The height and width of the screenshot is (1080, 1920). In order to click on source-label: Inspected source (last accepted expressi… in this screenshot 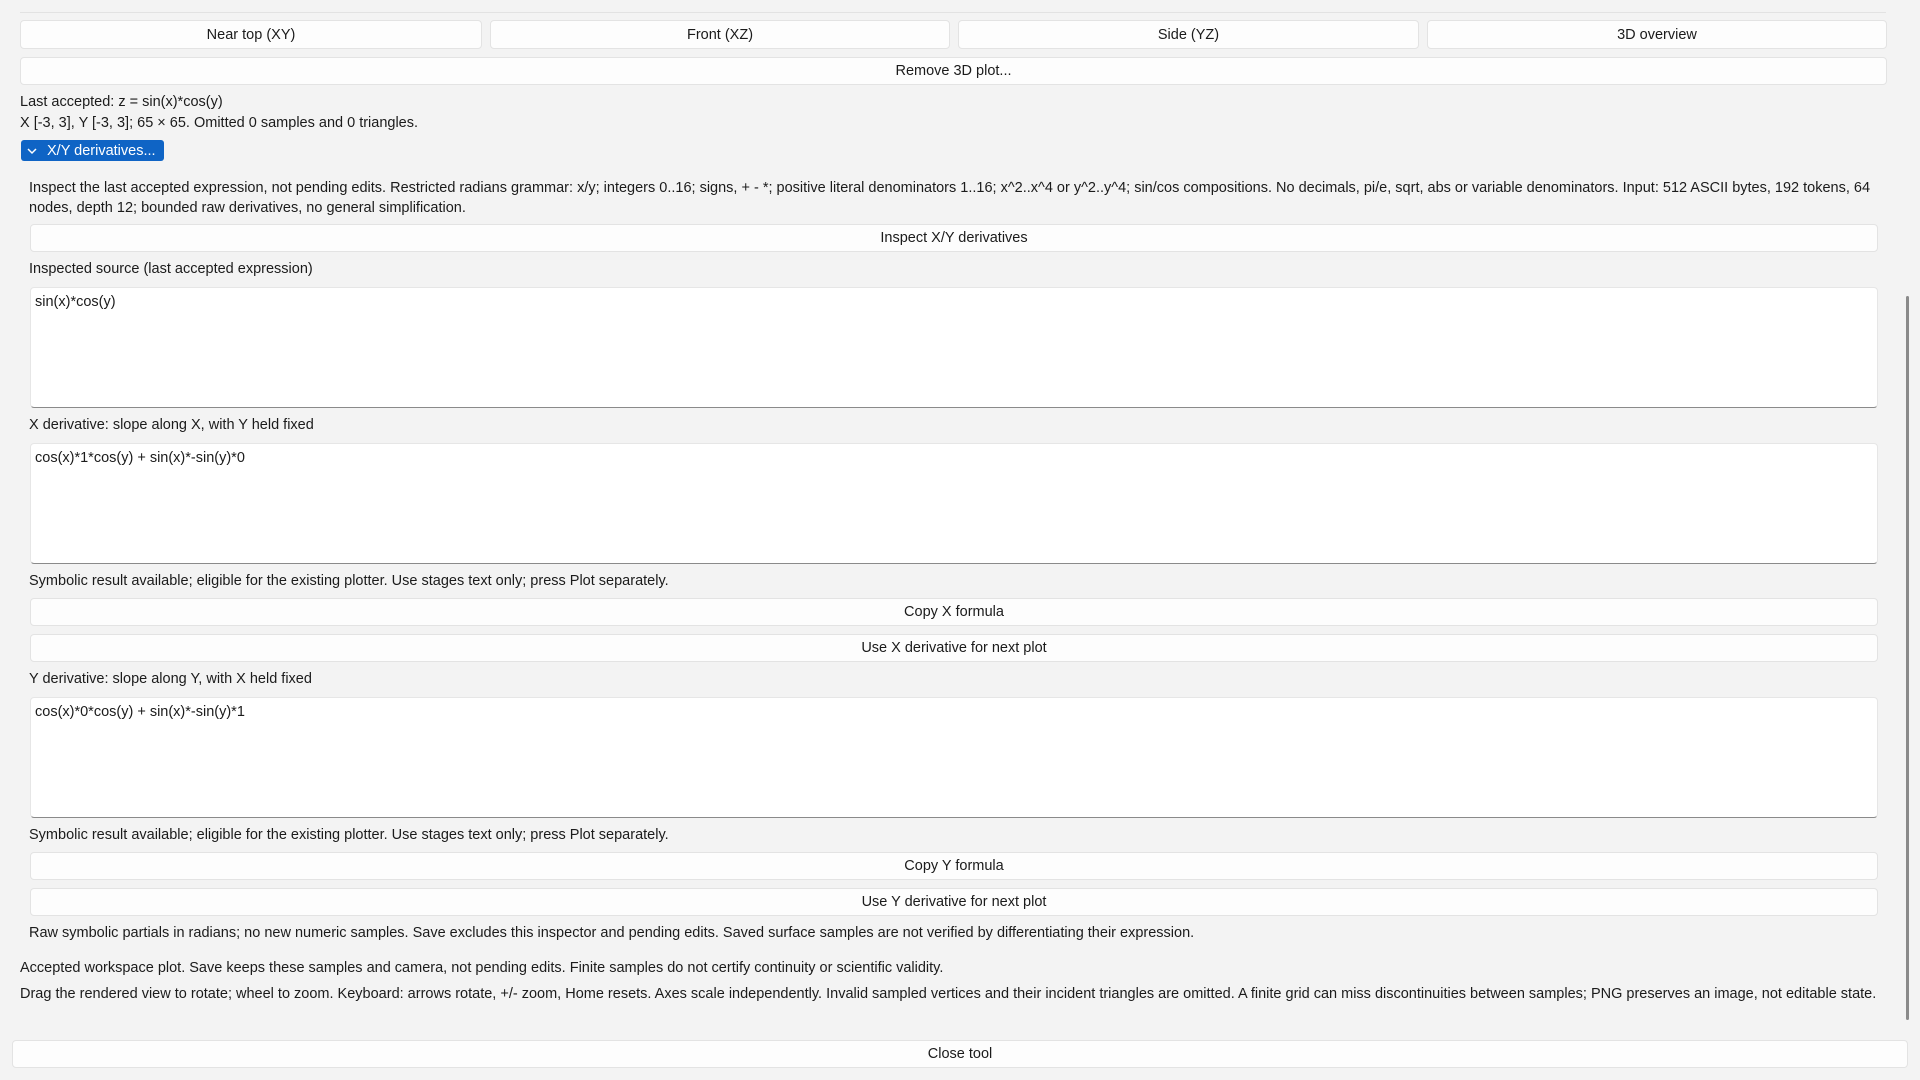, I will do `click(171, 269)`.